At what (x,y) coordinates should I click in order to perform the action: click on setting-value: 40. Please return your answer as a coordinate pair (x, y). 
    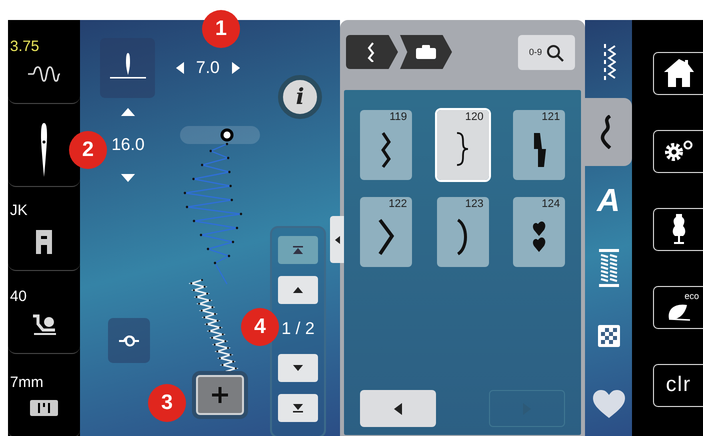
    Looking at the image, I should click on (18, 296).